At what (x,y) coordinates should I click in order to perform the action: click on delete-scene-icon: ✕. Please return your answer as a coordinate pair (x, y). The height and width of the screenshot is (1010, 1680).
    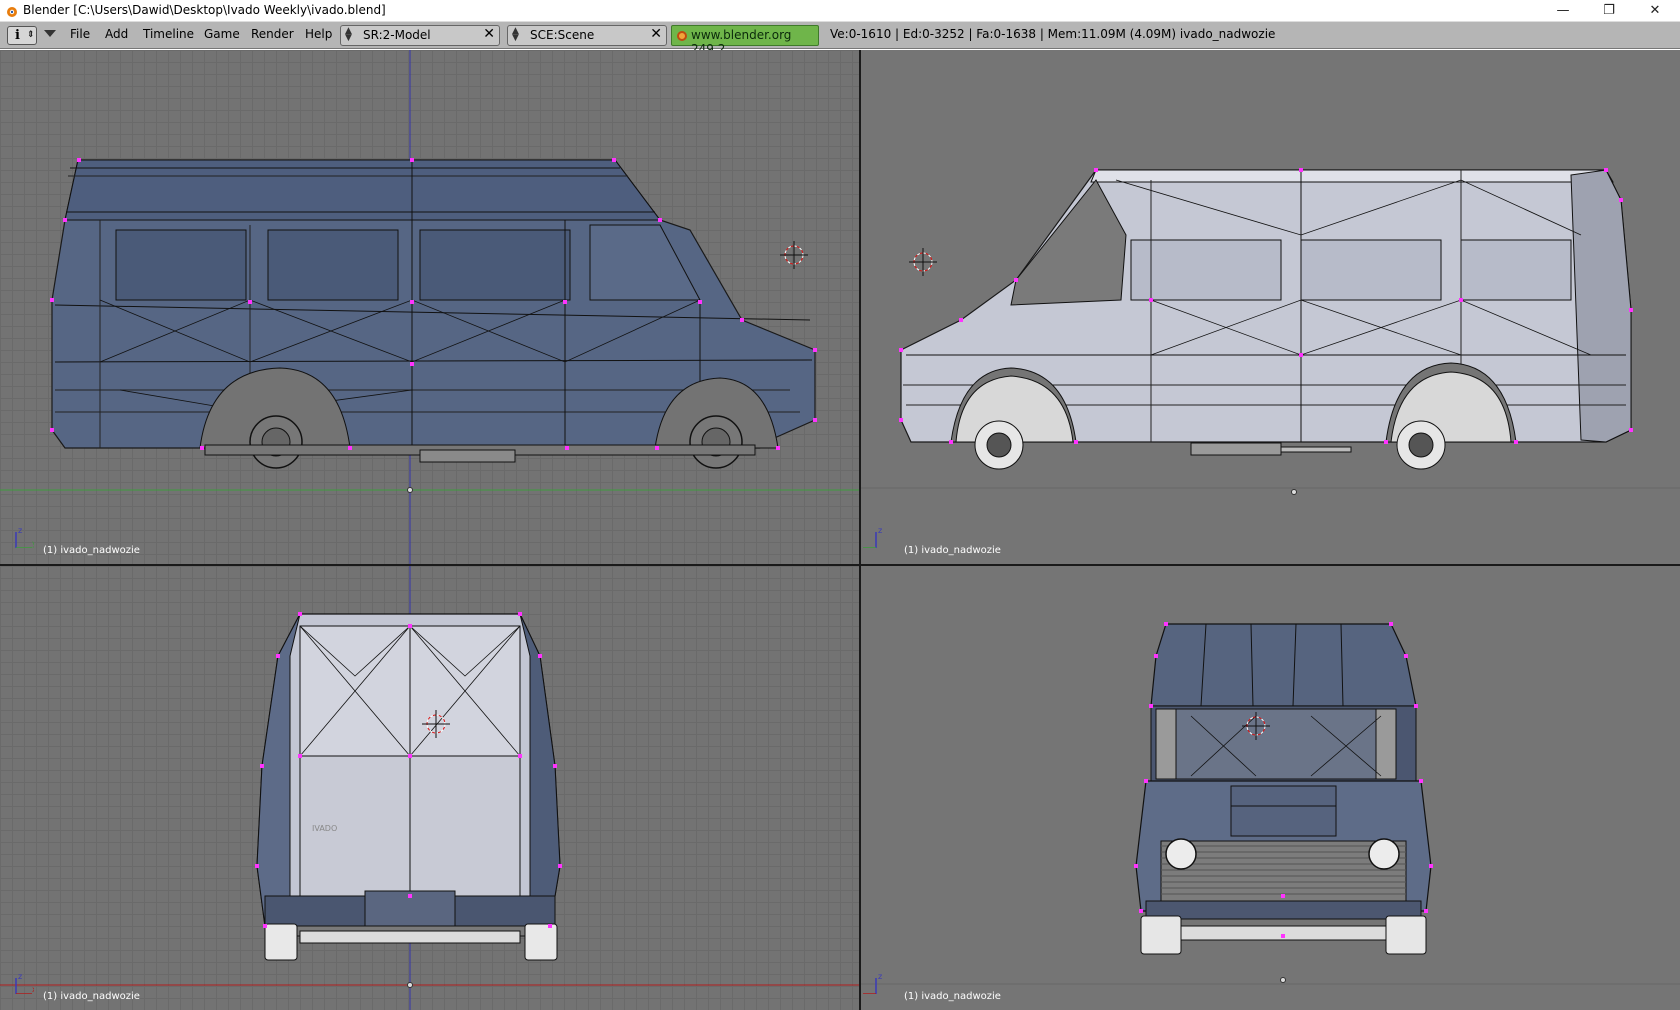
    Looking at the image, I should click on (656, 34).